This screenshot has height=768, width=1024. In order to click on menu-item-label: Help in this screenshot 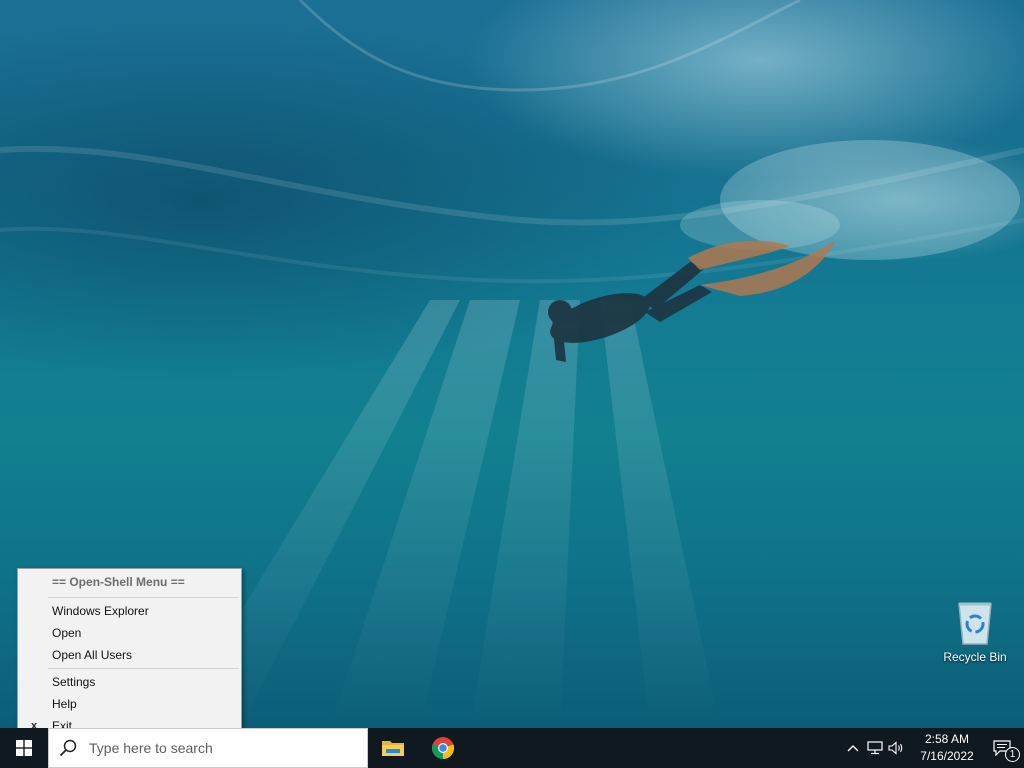, I will do `click(64, 704)`.